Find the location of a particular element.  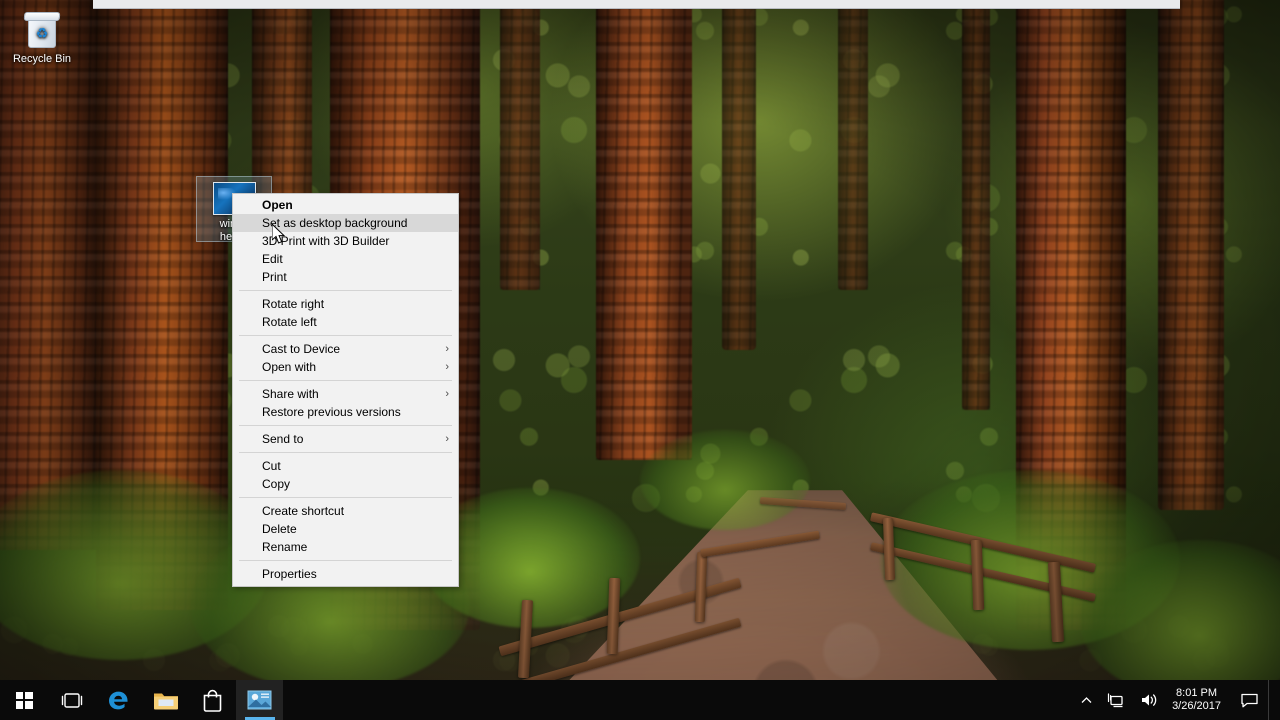

menu-item-label: Properties is located at coordinates (289, 574).